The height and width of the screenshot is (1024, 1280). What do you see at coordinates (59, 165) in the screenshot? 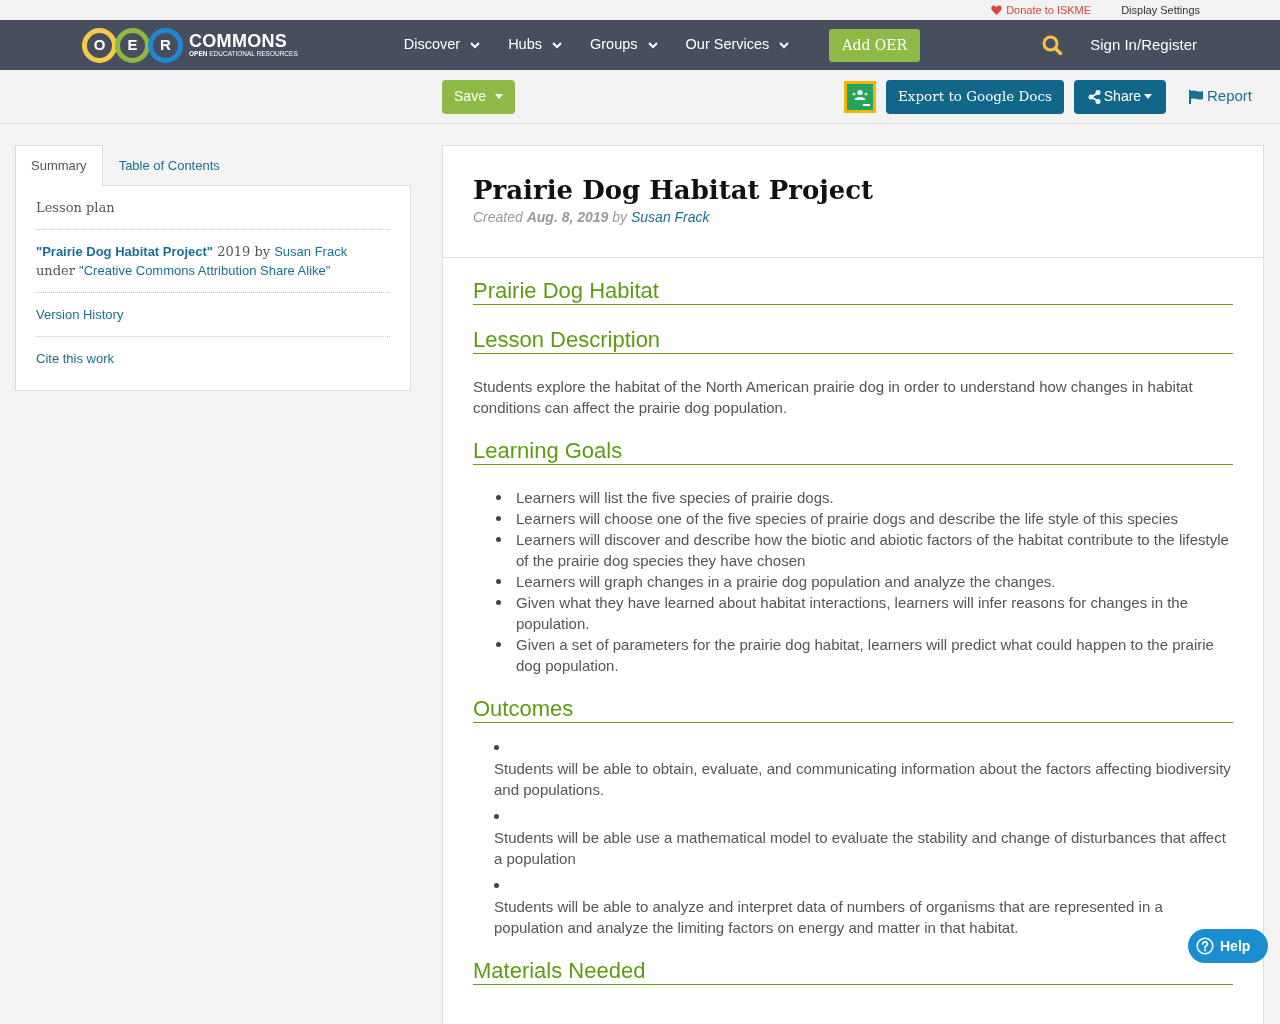
I see `sidebar-tab: Summary` at bounding box center [59, 165].